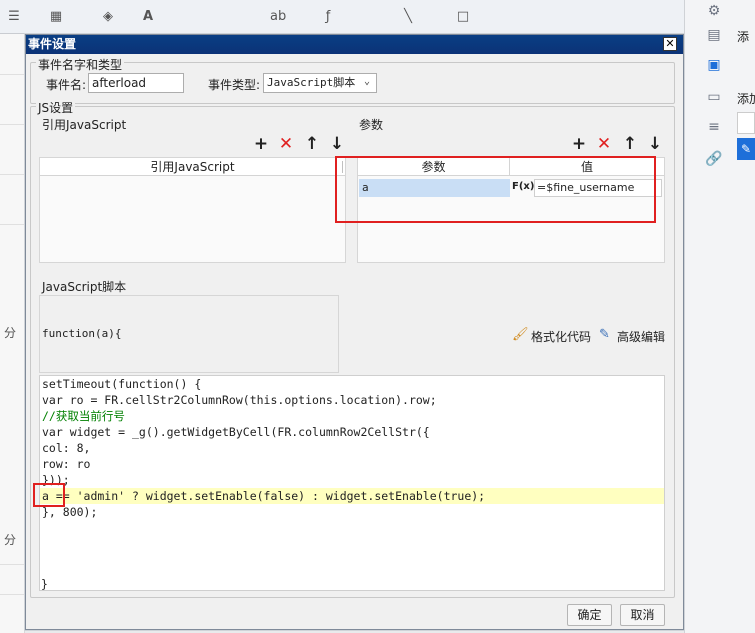 This screenshot has width=755, height=633. Describe the element at coordinates (80, 64) in the screenshot. I see `name-type-group-title: 事件名字和类型` at that location.